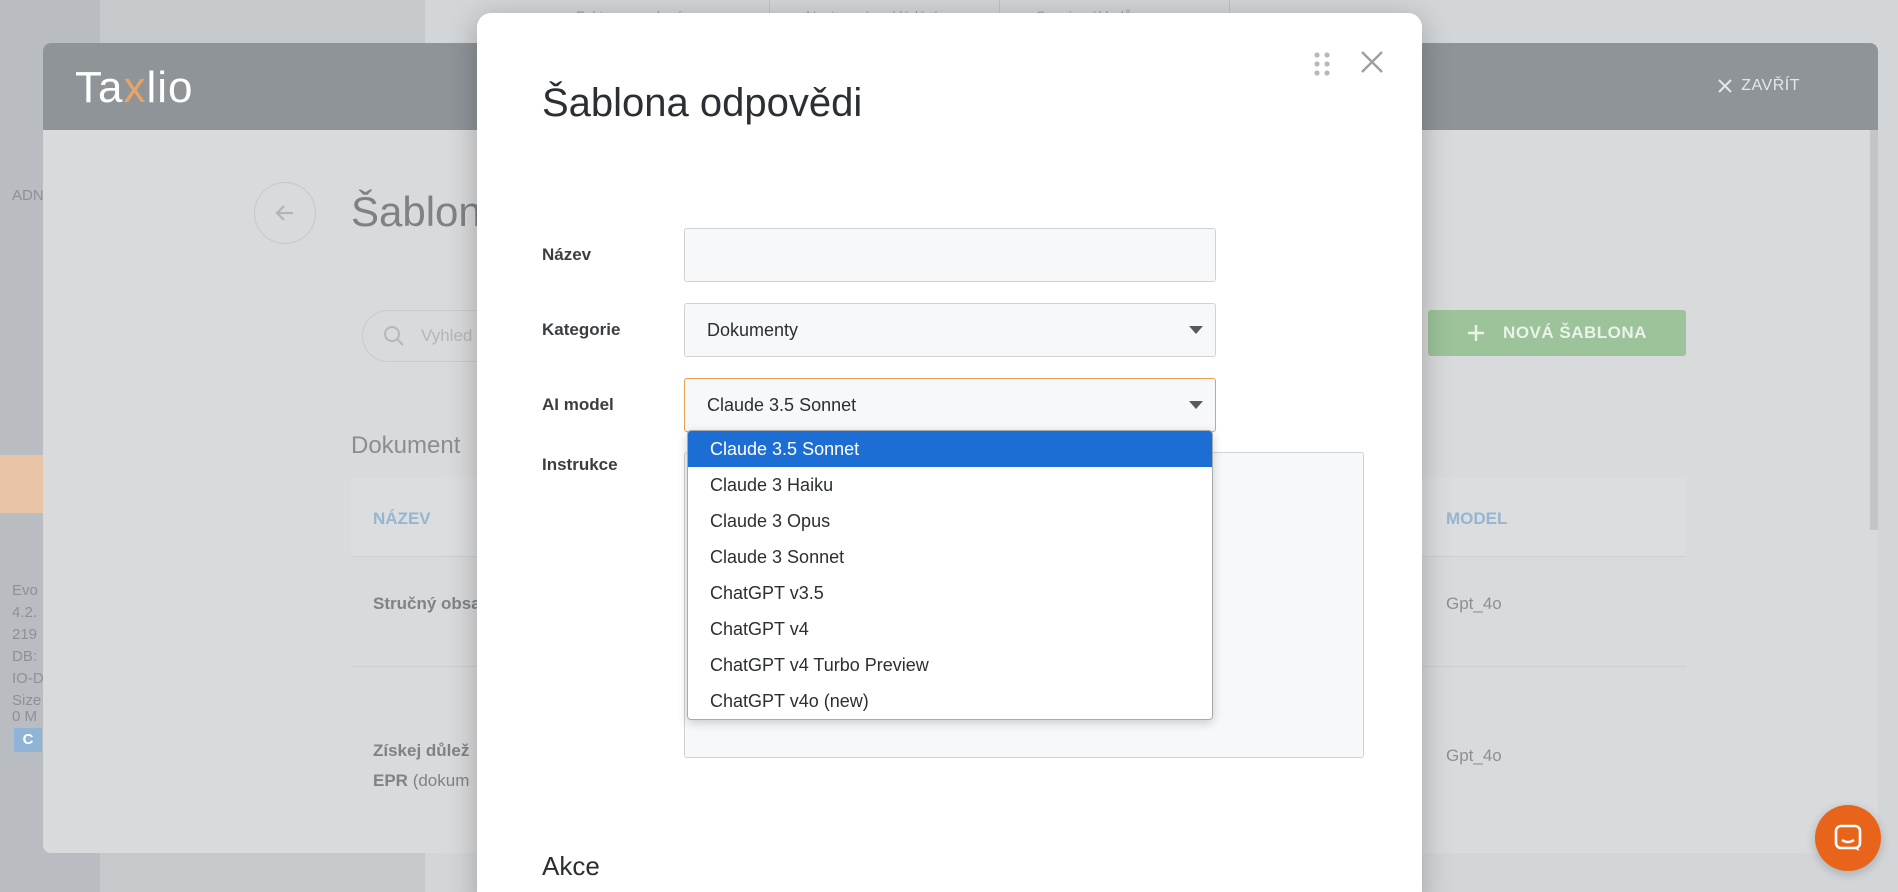  Describe the element at coordinates (578, 404) in the screenshot. I see `ai-model-label: AI model` at that location.